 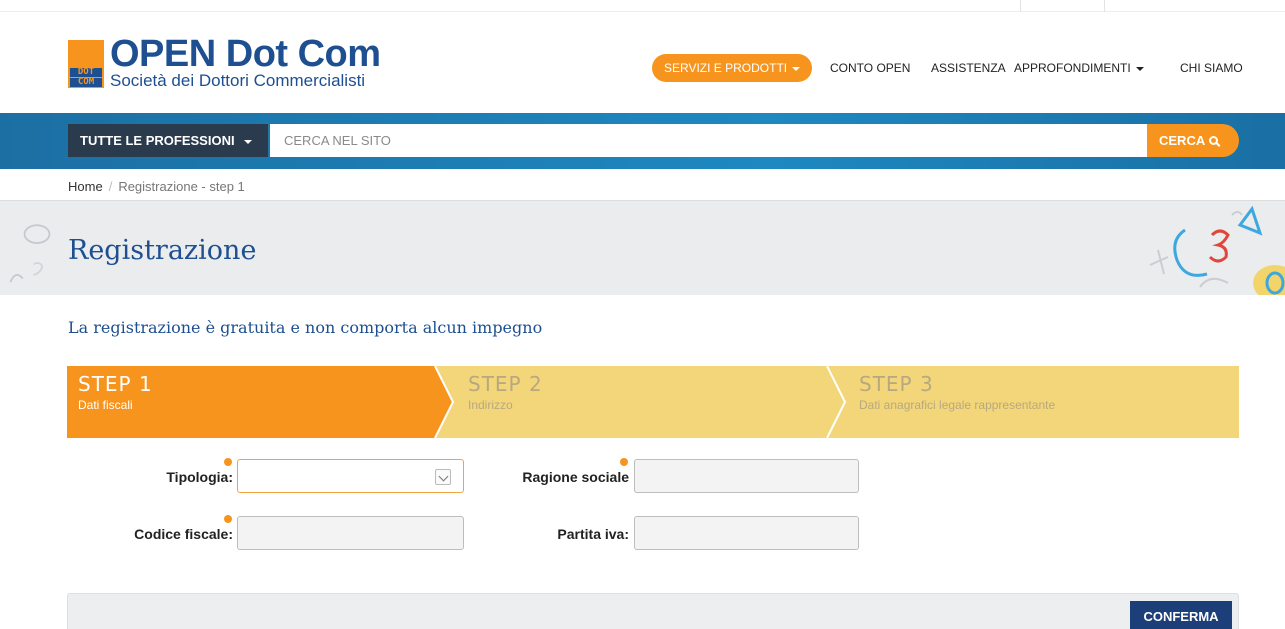 I want to click on nav-approfondimenti: APPROFONDIMENTI, so click(x=1079, y=68).